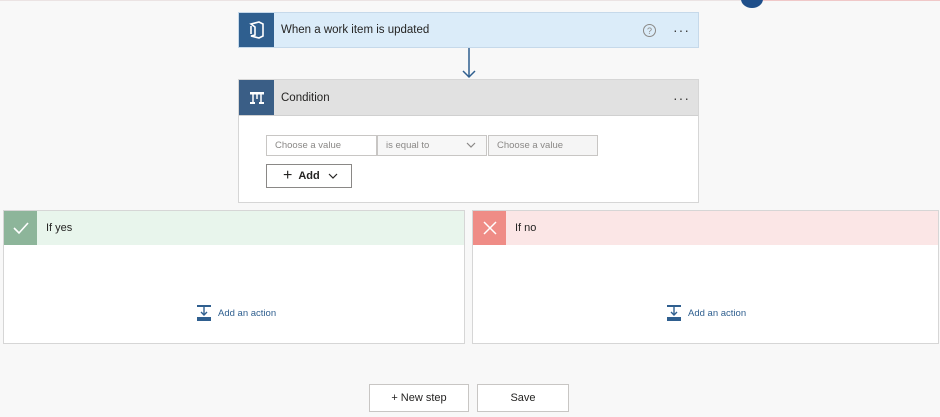 The image size is (940, 417). Describe the element at coordinates (523, 398) in the screenshot. I see `save-button: Save` at that location.